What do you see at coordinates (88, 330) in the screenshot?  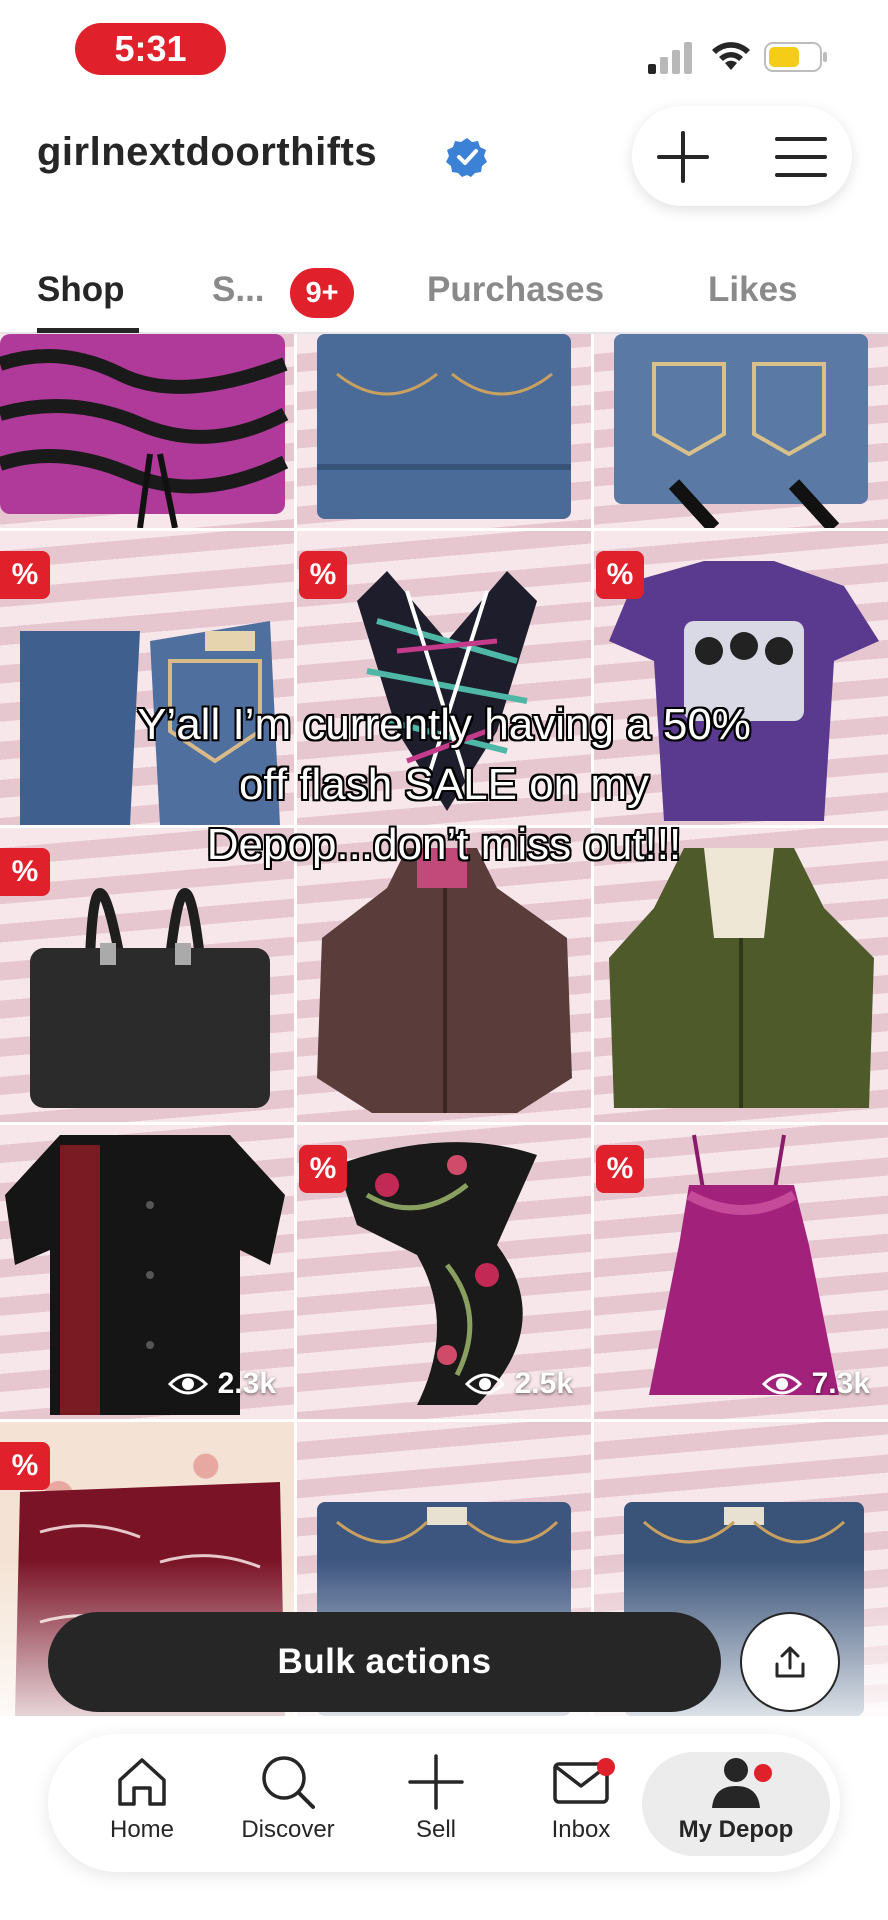 I see `active-tab-indicator` at bounding box center [88, 330].